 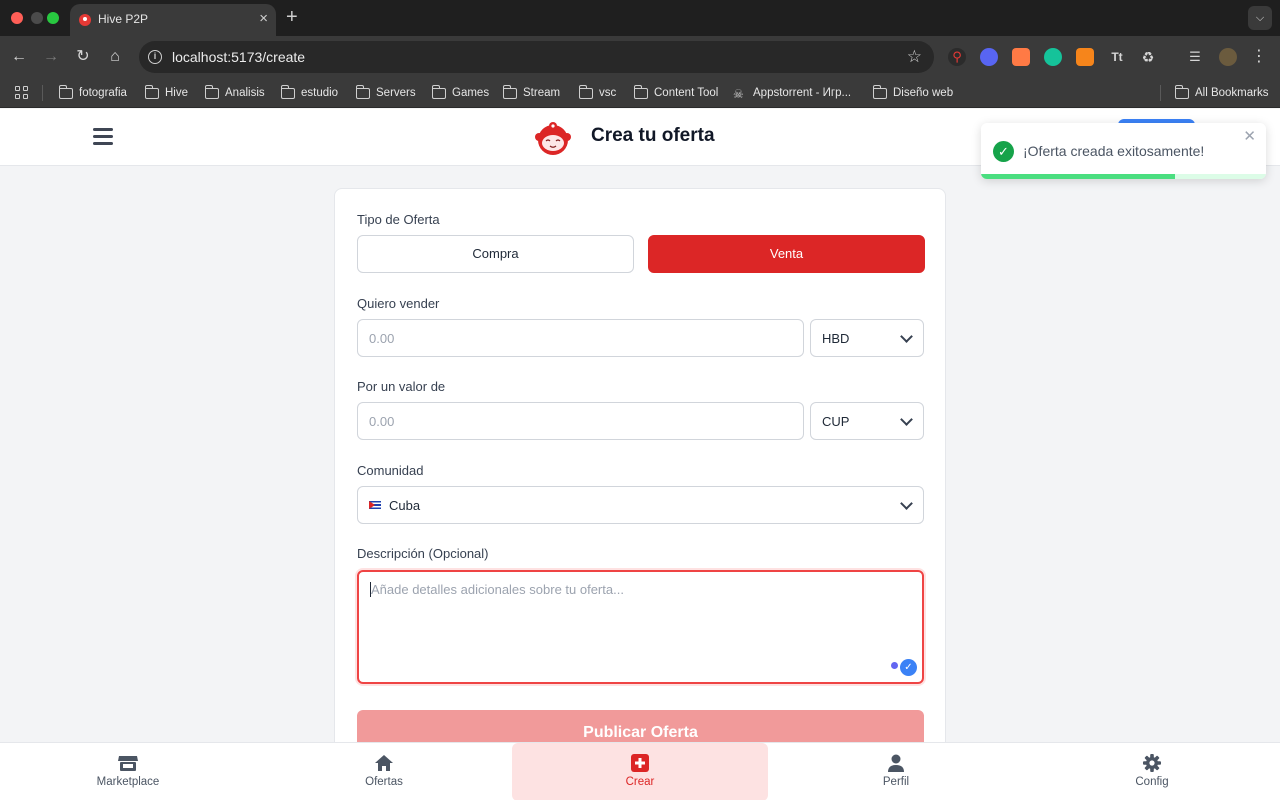 I want to click on address-bar: i localhost:5173/create ☆, so click(x=536, y=57).